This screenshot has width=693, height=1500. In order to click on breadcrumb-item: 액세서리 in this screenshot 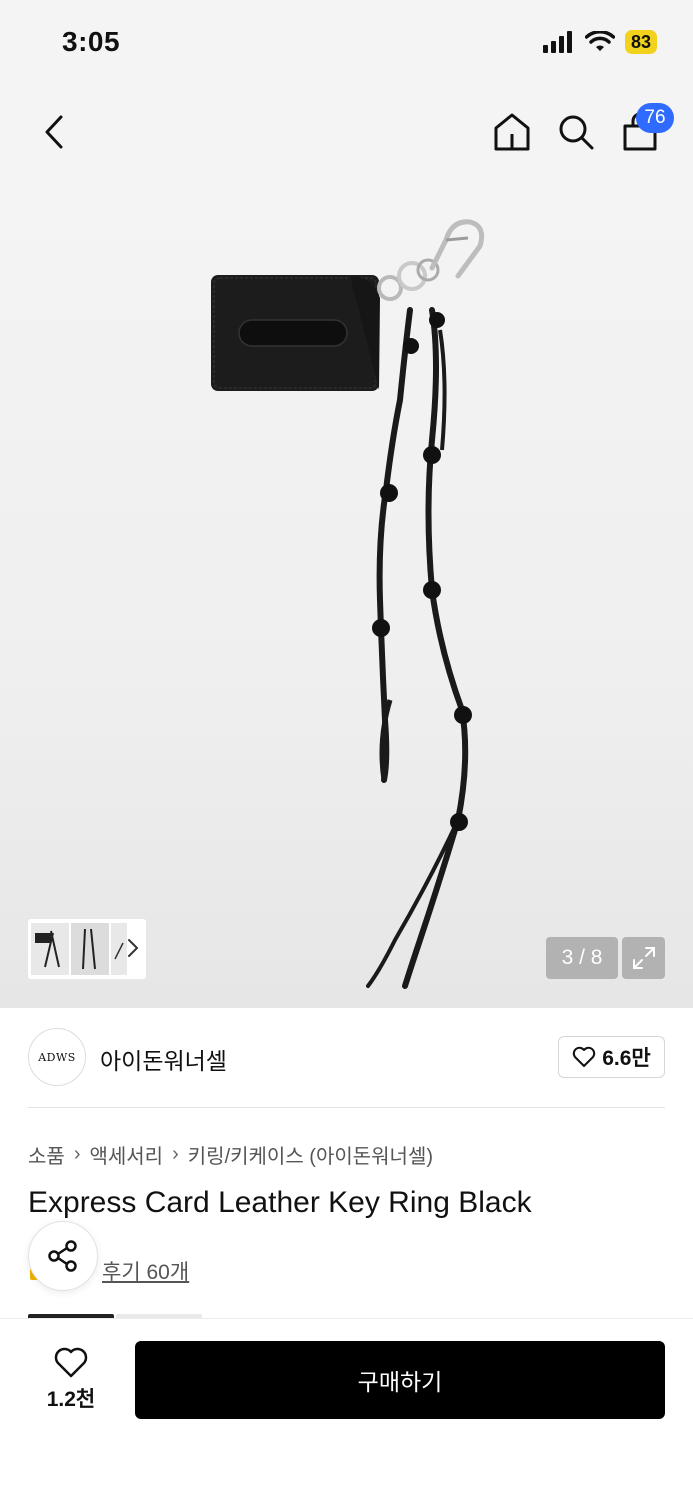, I will do `click(126, 1154)`.